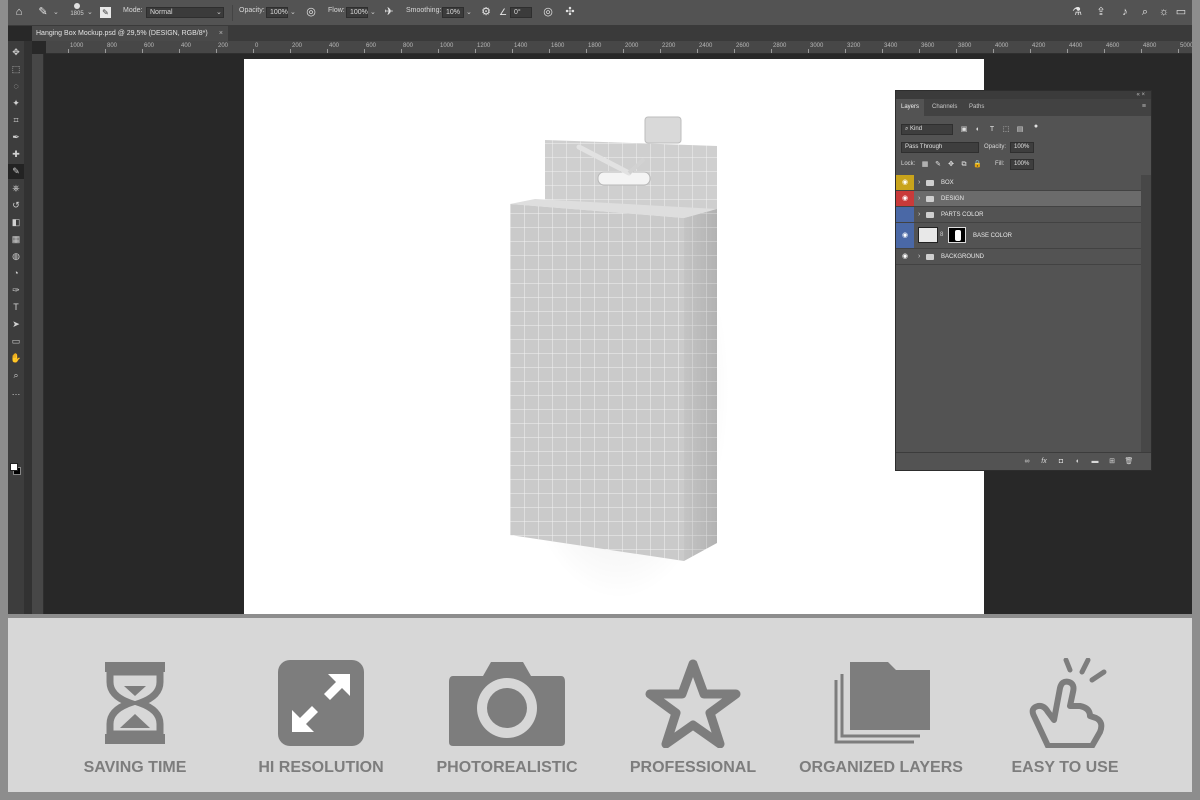 The image size is (1200, 800). Describe the element at coordinates (1036, 127) in the screenshot. I see `filter-toggle-icon: ●` at that location.